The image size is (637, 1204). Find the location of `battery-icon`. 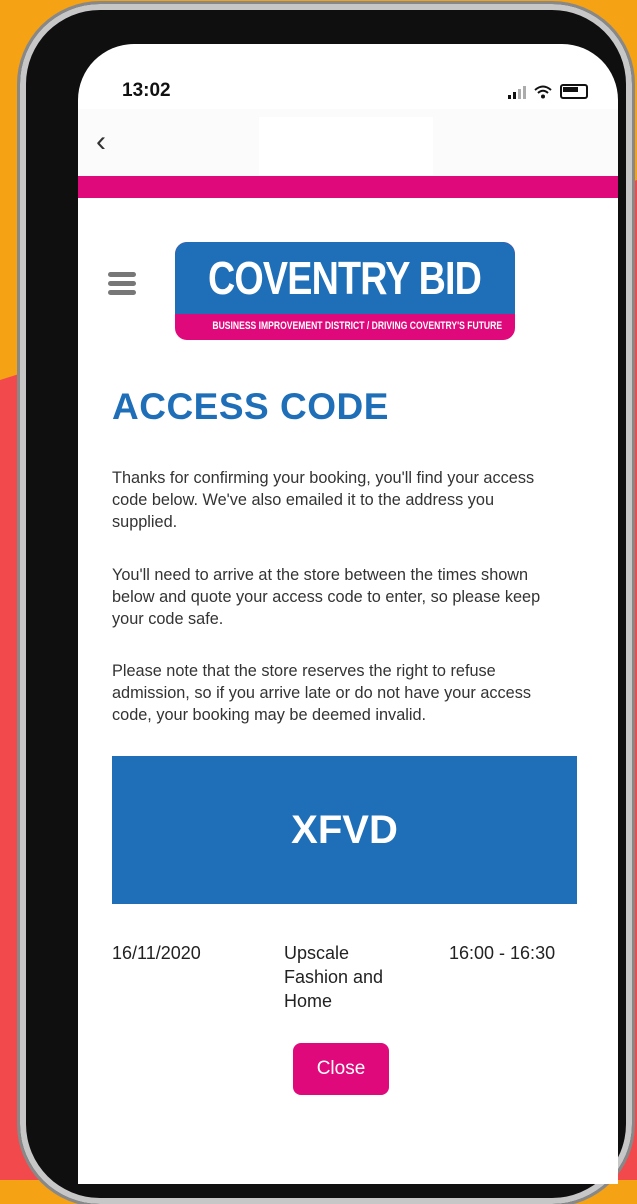

battery-icon is located at coordinates (574, 91).